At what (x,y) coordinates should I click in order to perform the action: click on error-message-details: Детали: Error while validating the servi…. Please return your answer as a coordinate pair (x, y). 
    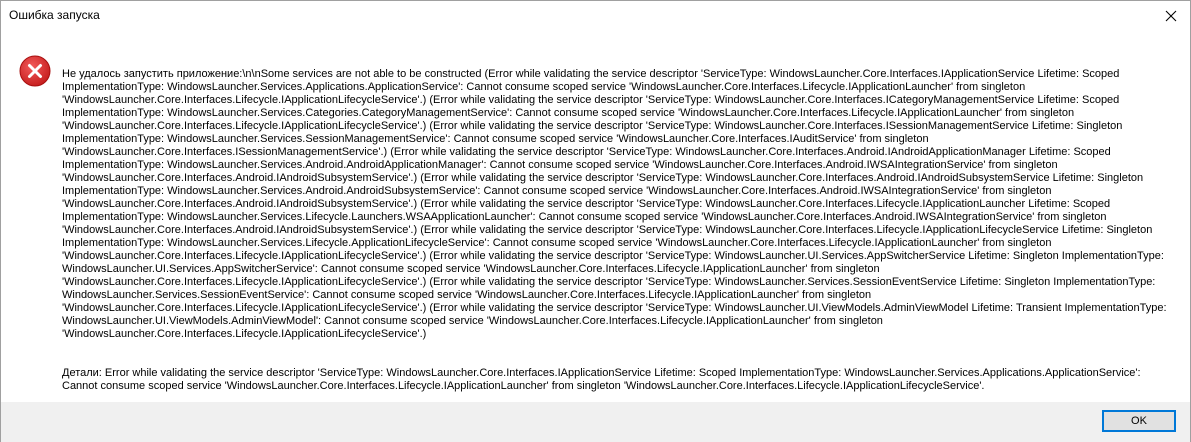
    Looking at the image, I should click on (601, 379).